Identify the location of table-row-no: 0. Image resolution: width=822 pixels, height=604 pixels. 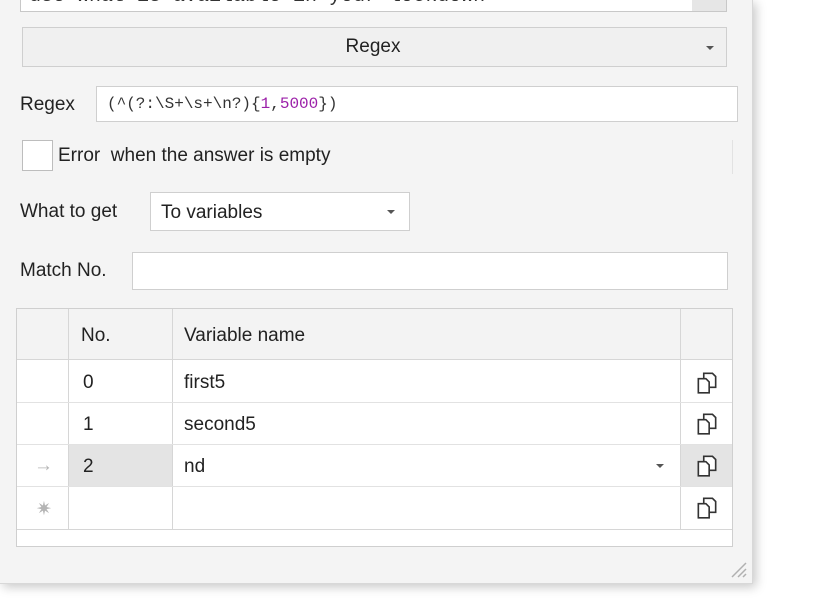
(88, 383).